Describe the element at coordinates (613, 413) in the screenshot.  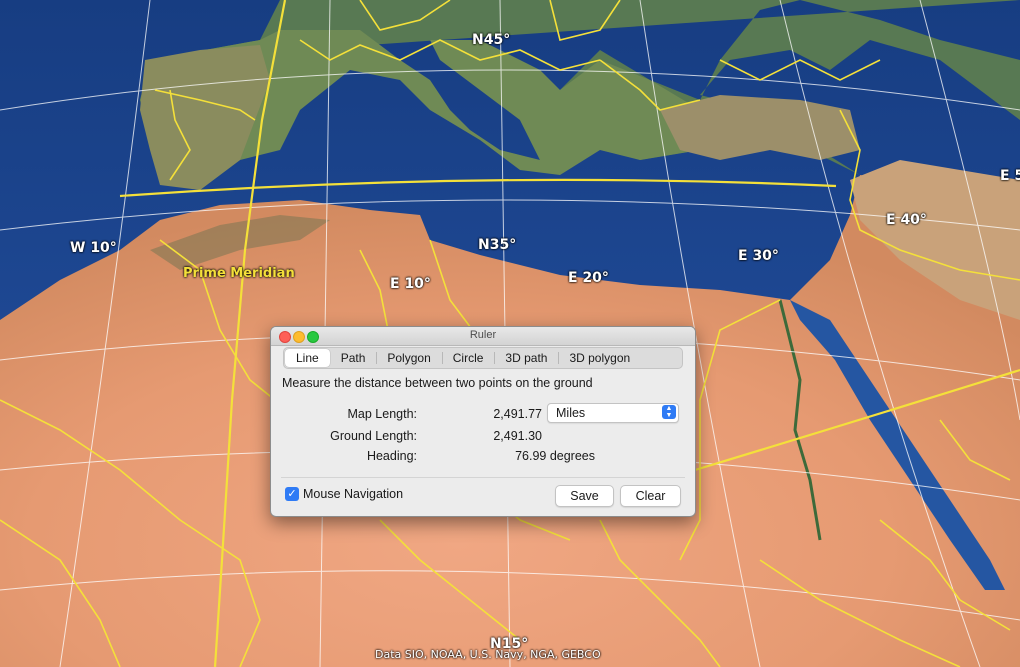
I see `units-select: Miles ▲ ▼` at that location.